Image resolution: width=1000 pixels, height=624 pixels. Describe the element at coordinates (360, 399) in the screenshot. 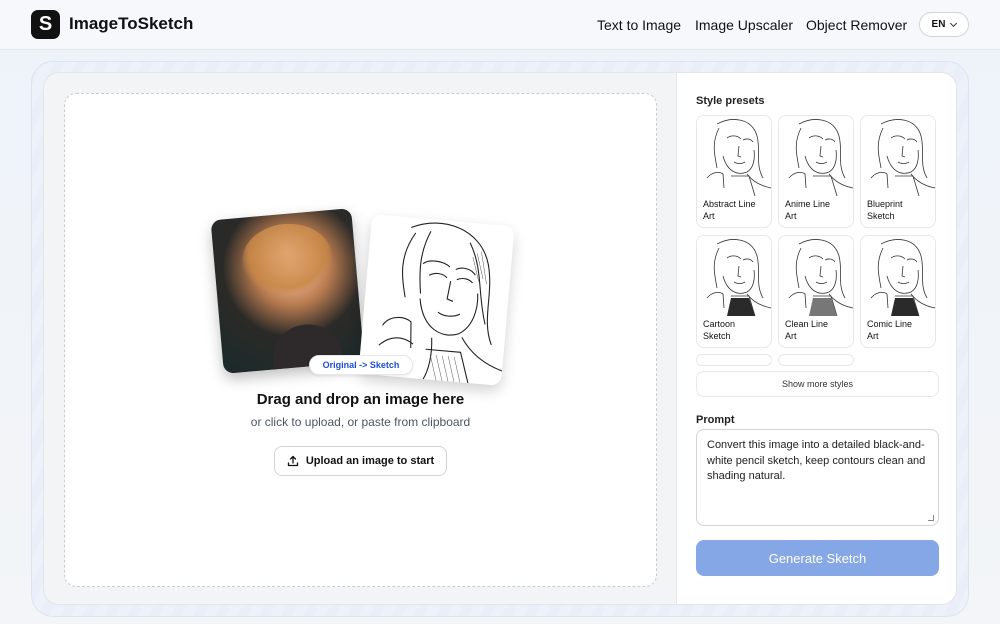

I see `dropzone-title: Drag and drop an image here` at that location.